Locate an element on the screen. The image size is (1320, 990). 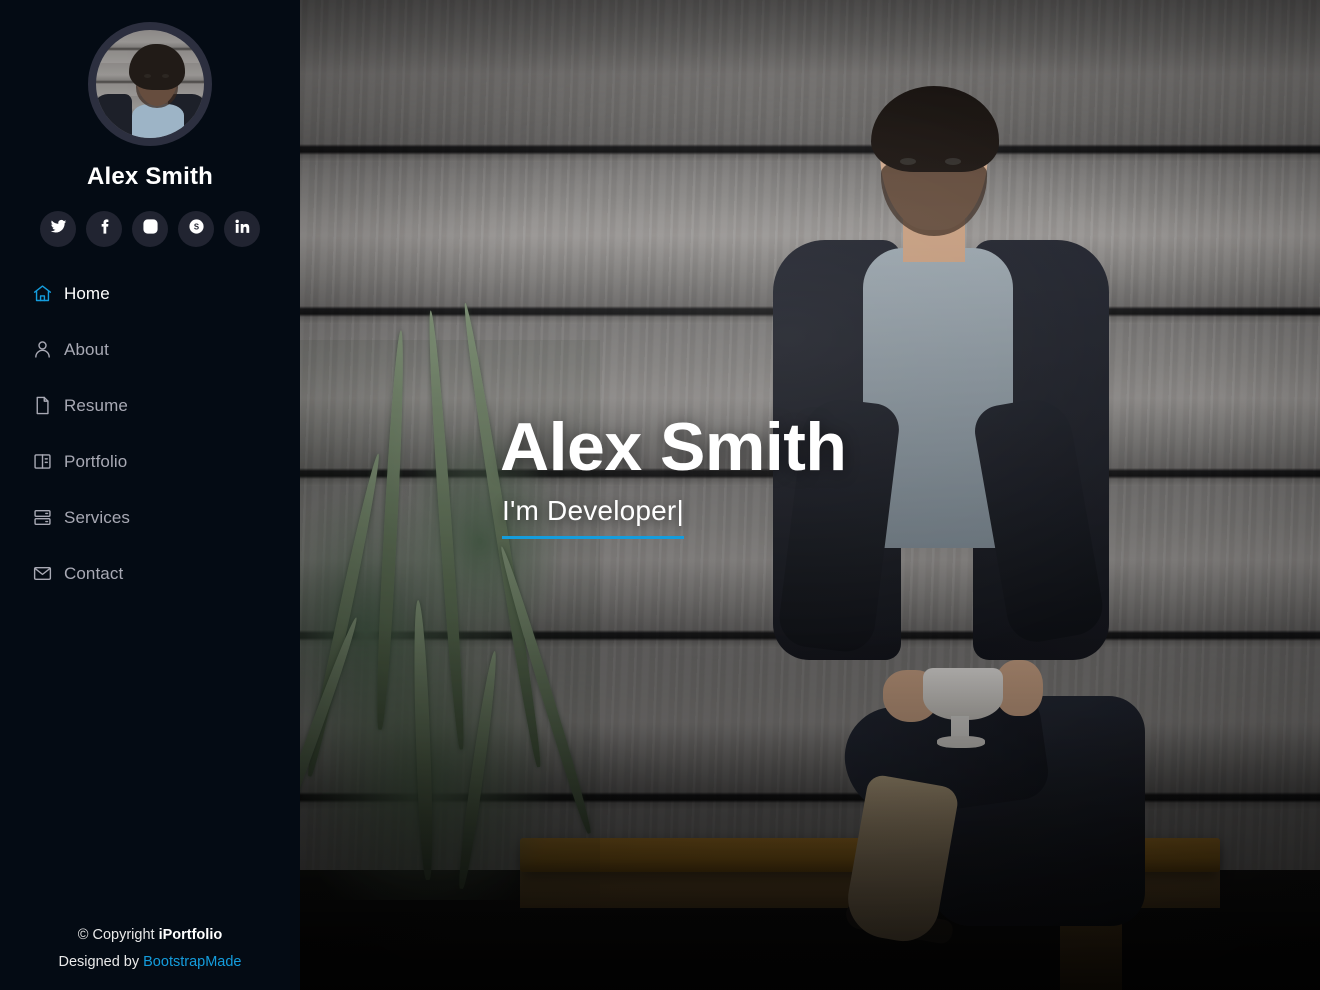
instagram-icon is located at coordinates (150, 229).